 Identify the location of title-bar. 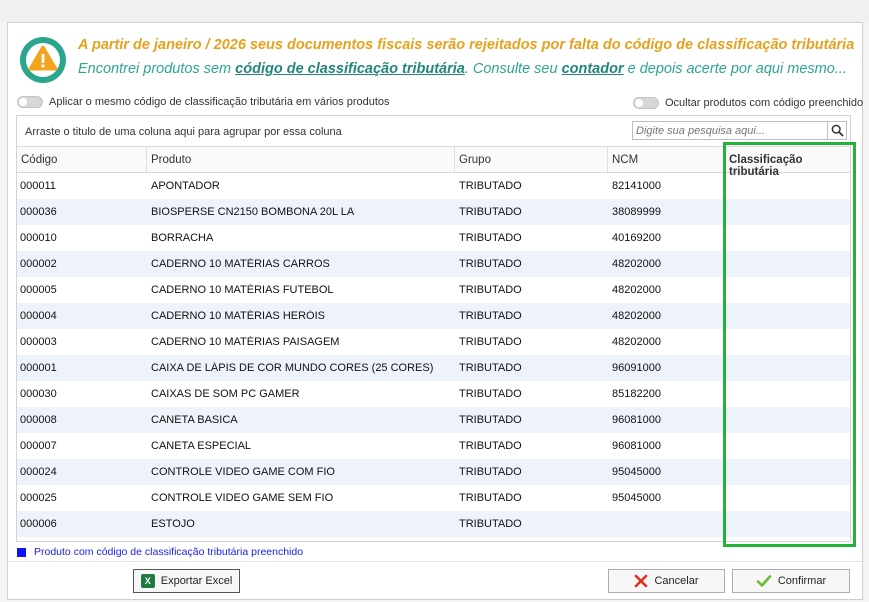
(434, 11).